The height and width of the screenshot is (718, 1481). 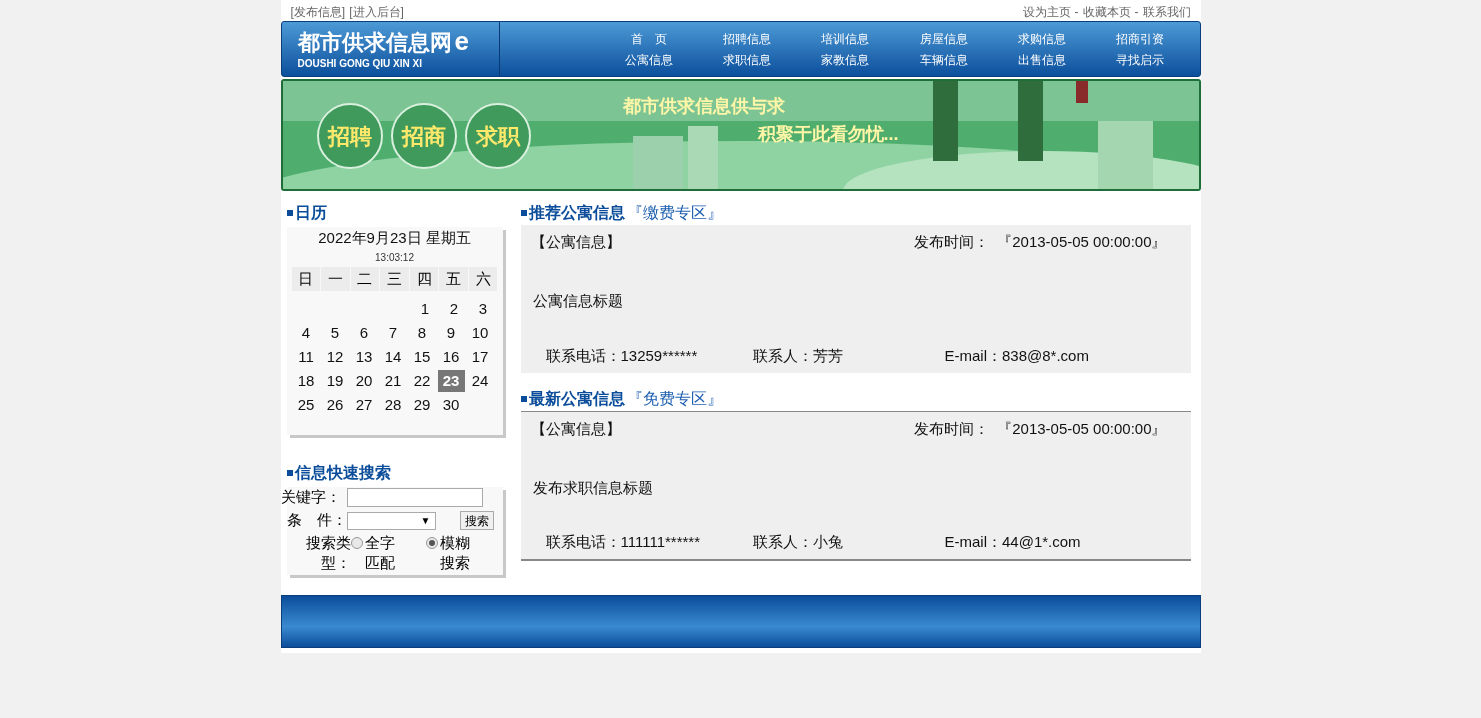 What do you see at coordinates (380, 552) in the screenshot?
I see `radio-label: 全字匹配` at bounding box center [380, 552].